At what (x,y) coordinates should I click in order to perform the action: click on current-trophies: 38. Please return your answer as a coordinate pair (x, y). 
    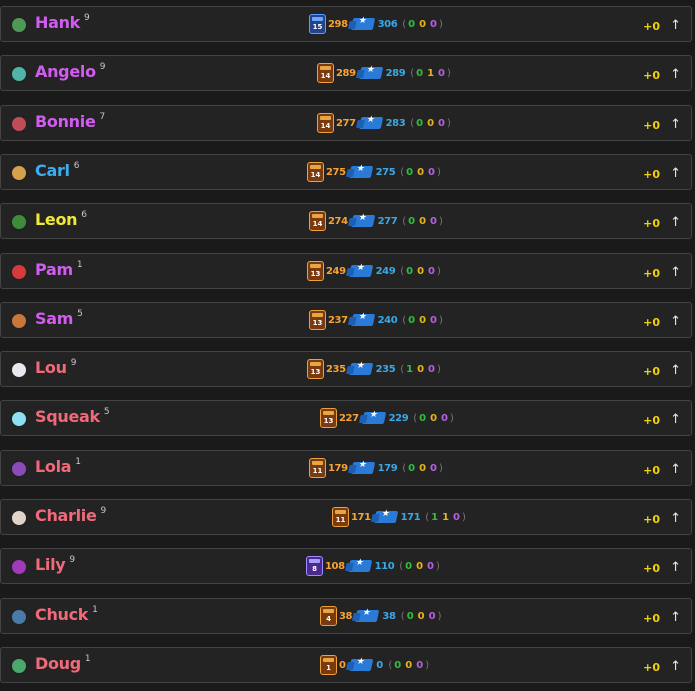
    Looking at the image, I should click on (346, 616).